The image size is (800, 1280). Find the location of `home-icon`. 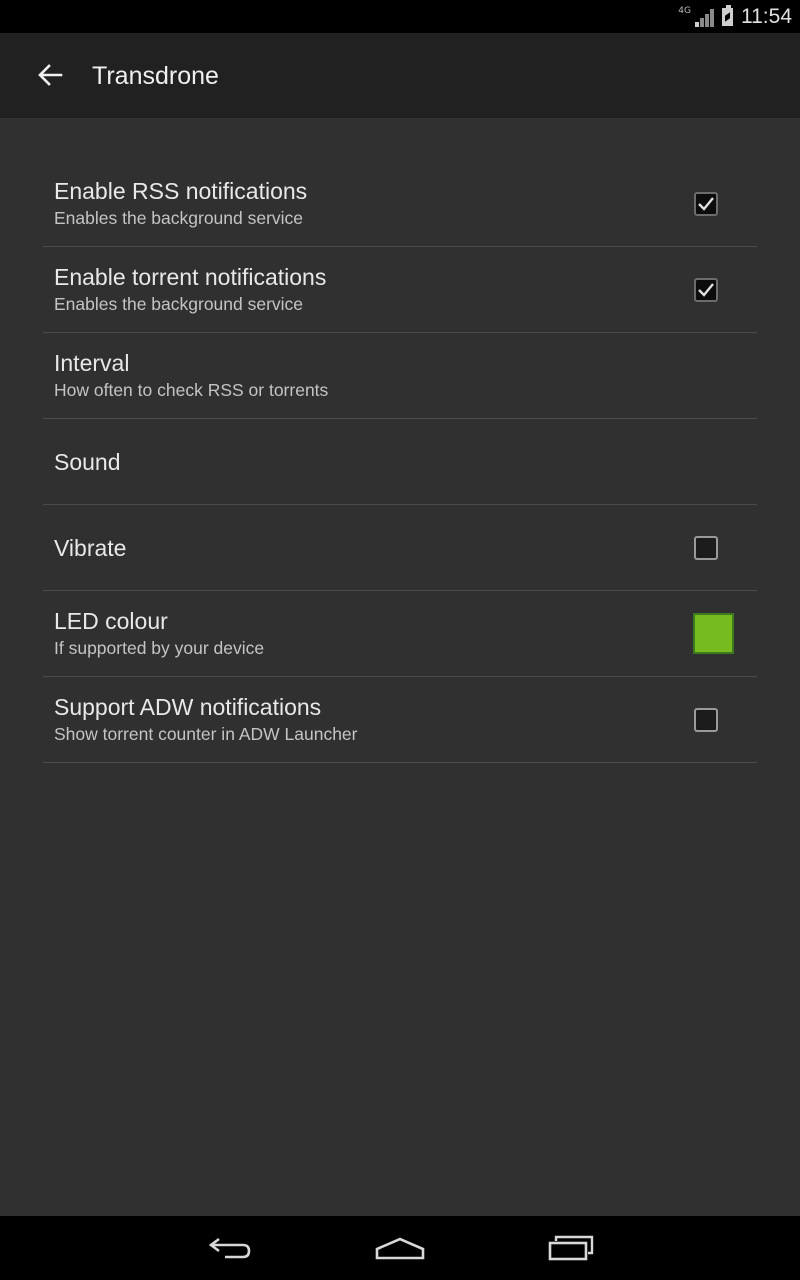

home-icon is located at coordinates (400, 1248).